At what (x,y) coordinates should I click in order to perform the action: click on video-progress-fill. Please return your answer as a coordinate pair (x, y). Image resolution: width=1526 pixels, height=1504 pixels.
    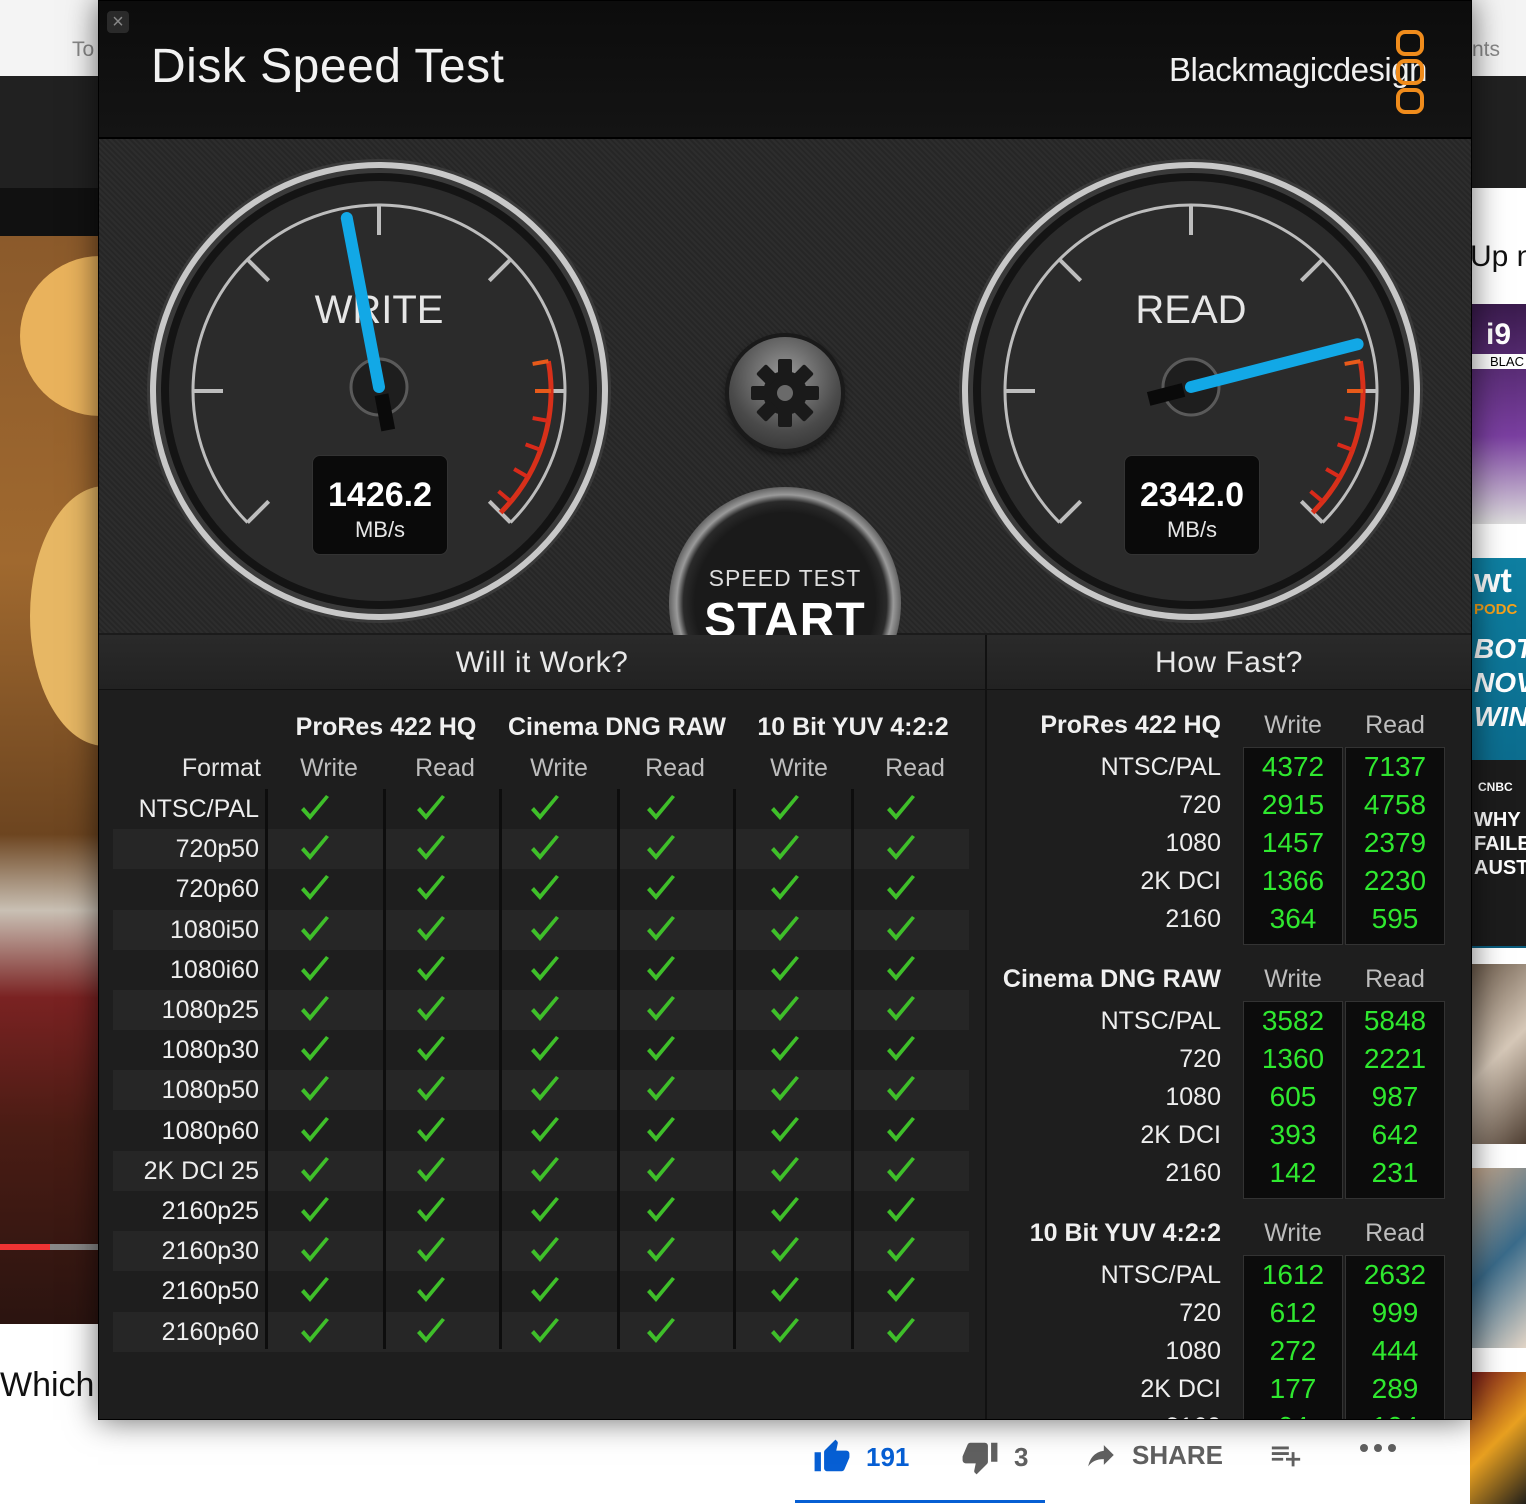
    Looking at the image, I should click on (25, 1247).